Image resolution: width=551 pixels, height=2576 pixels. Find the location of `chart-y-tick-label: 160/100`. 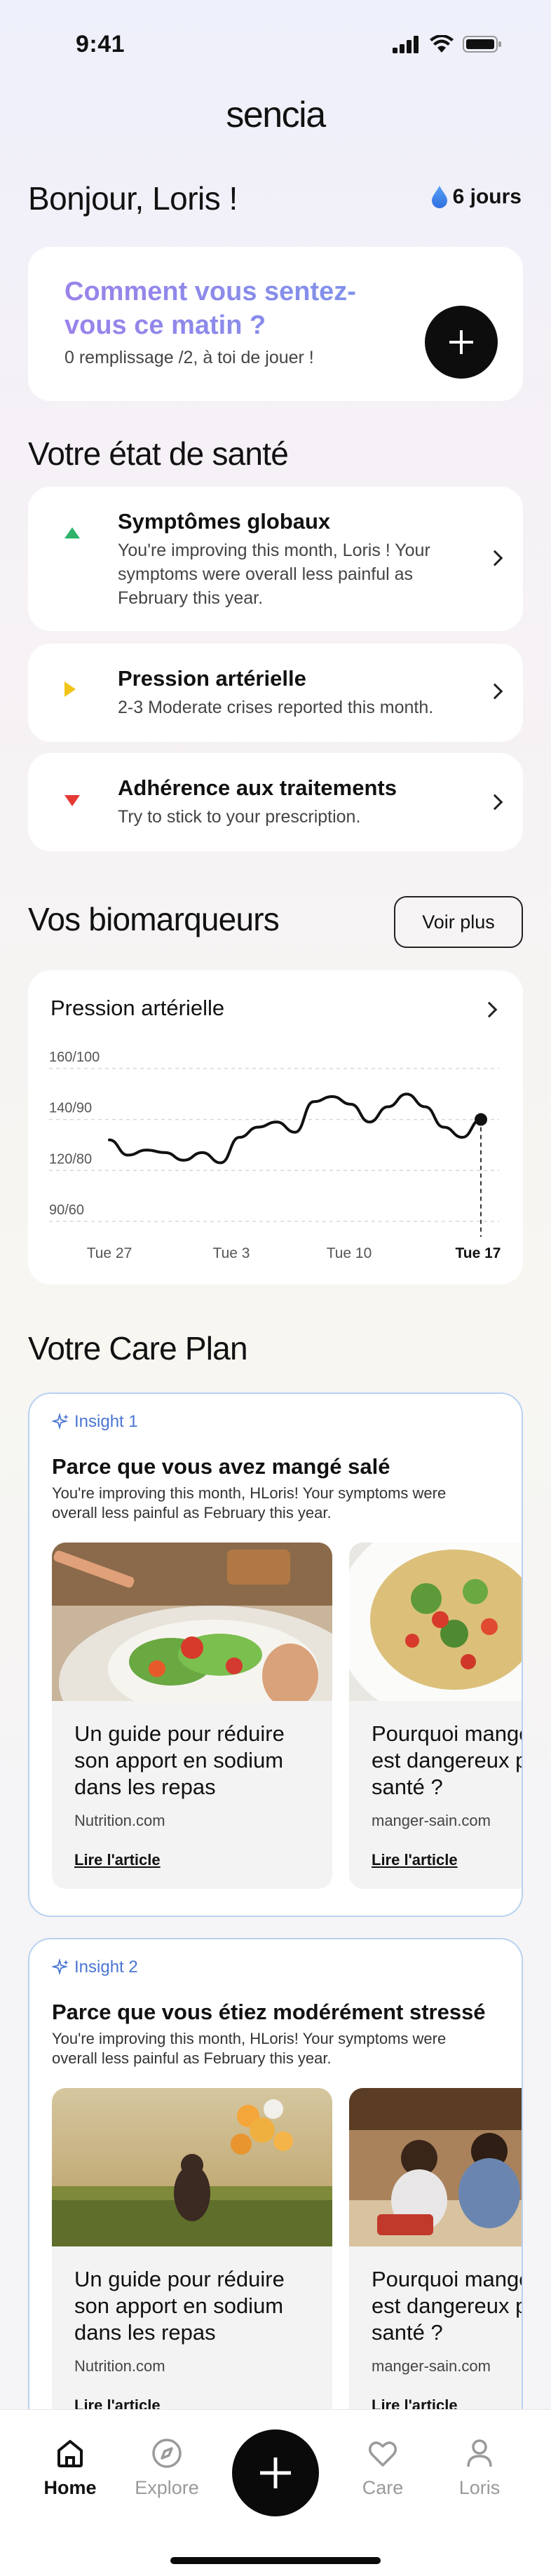

chart-y-tick-label: 160/100 is located at coordinates (74, 1057).